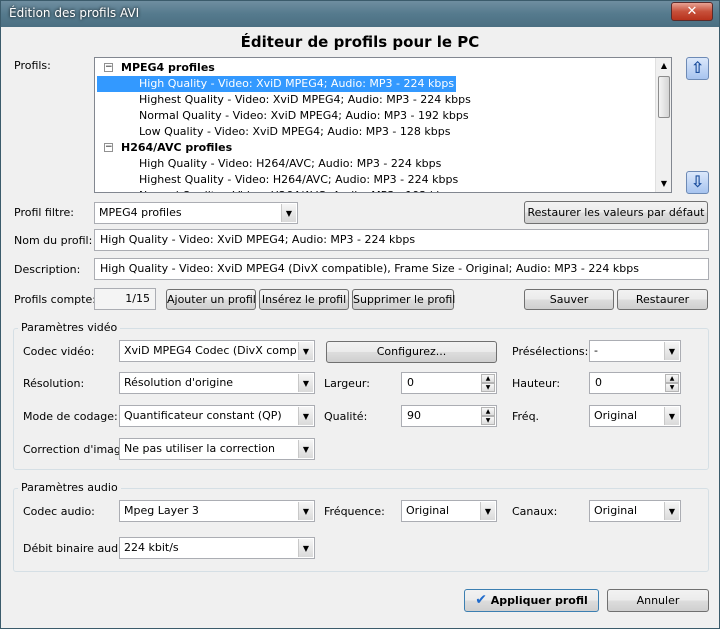  Describe the element at coordinates (32, 65) in the screenshot. I see `profiles-label: Profils:` at that location.